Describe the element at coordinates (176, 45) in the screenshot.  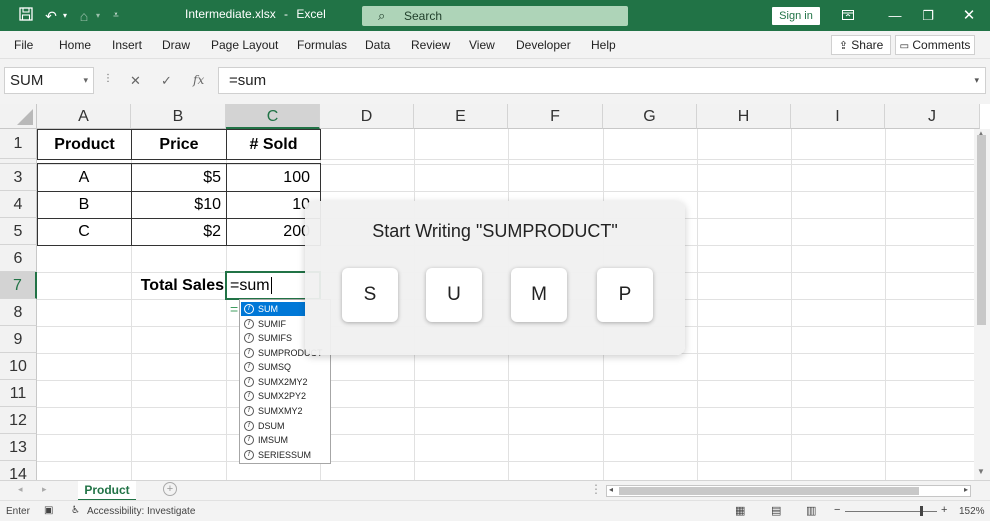
I see `menu-draw: Draw` at that location.